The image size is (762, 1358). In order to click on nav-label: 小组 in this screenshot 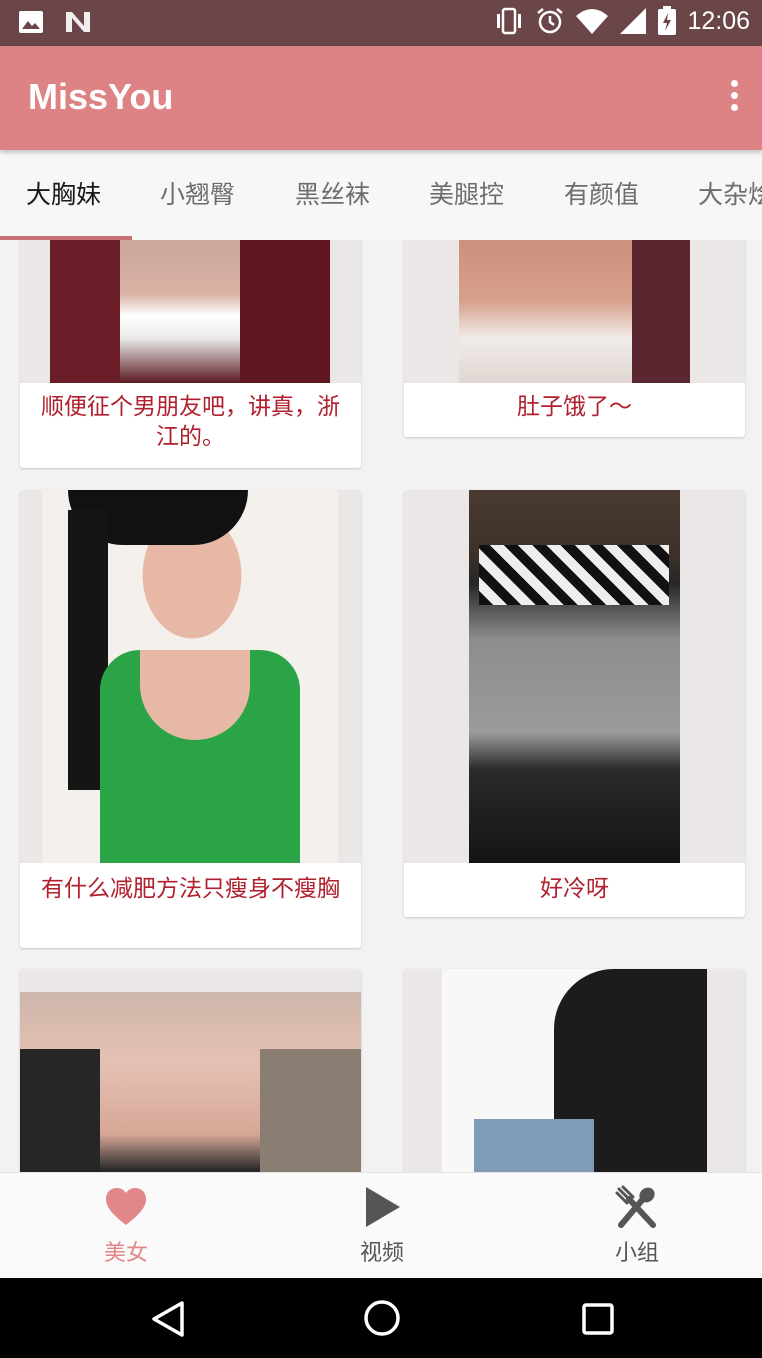, I will do `click(636, 1253)`.